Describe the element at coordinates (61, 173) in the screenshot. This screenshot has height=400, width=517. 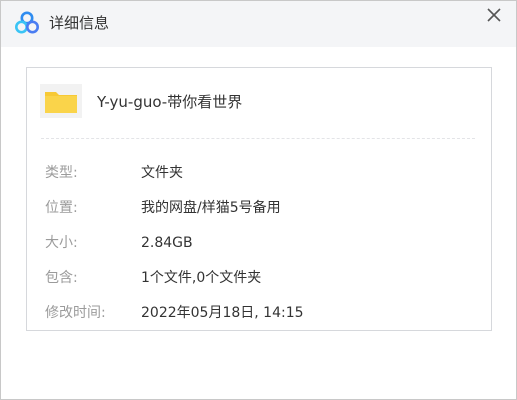
I see `type-label: 类型:` at that location.